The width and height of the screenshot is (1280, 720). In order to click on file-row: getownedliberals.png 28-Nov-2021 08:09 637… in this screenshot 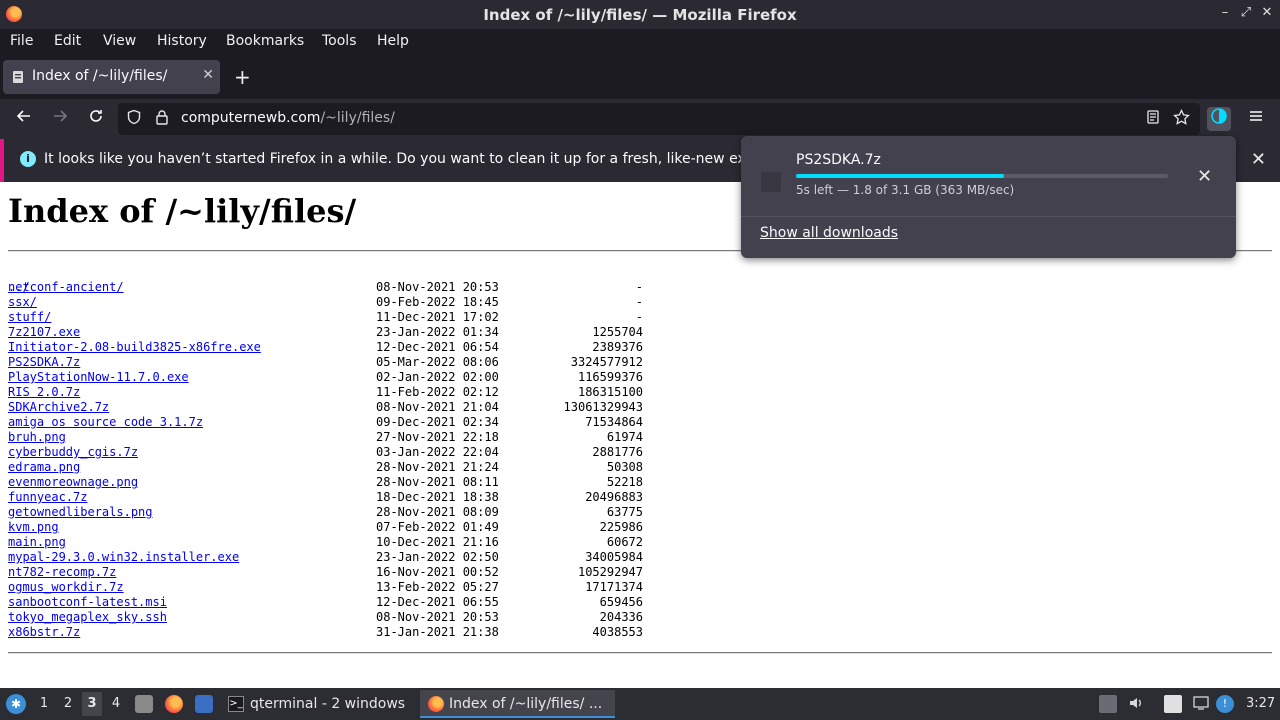, I will do `click(358, 512)`.